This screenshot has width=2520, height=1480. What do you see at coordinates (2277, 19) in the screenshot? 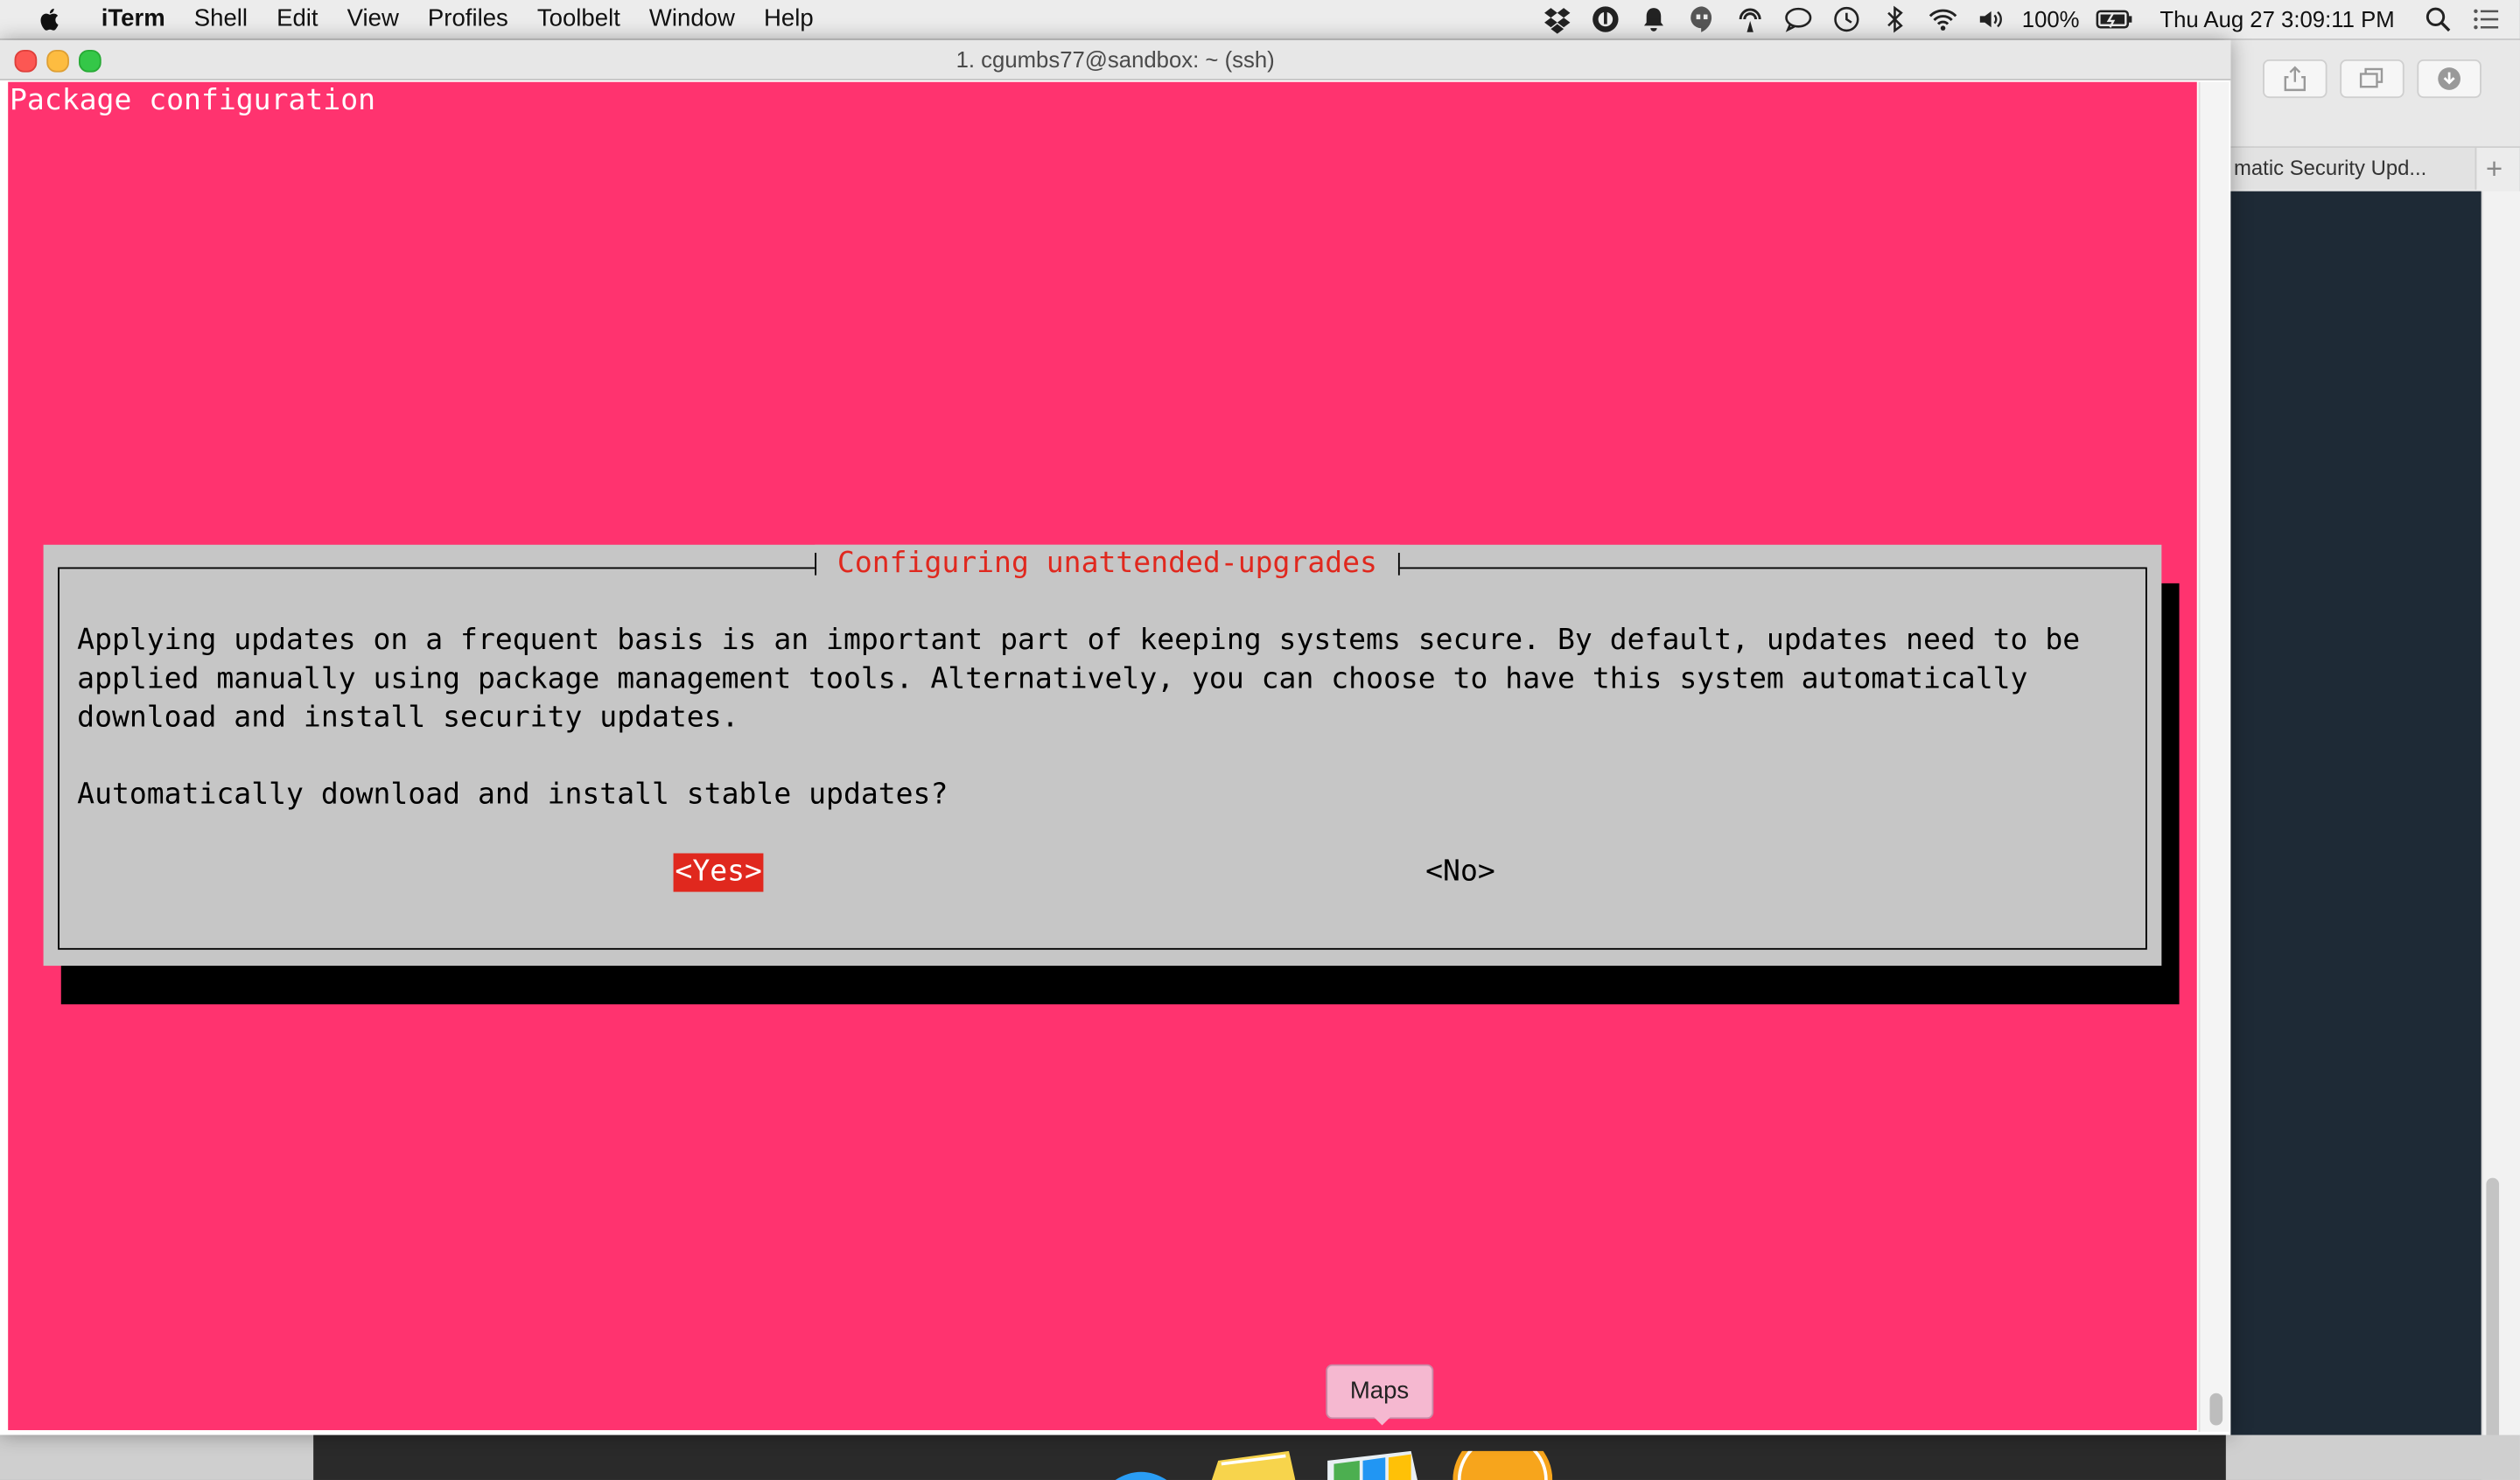
I see `menubar-clock: Thu Aug 27 3:09:11 PM` at bounding box center [2277, 19].